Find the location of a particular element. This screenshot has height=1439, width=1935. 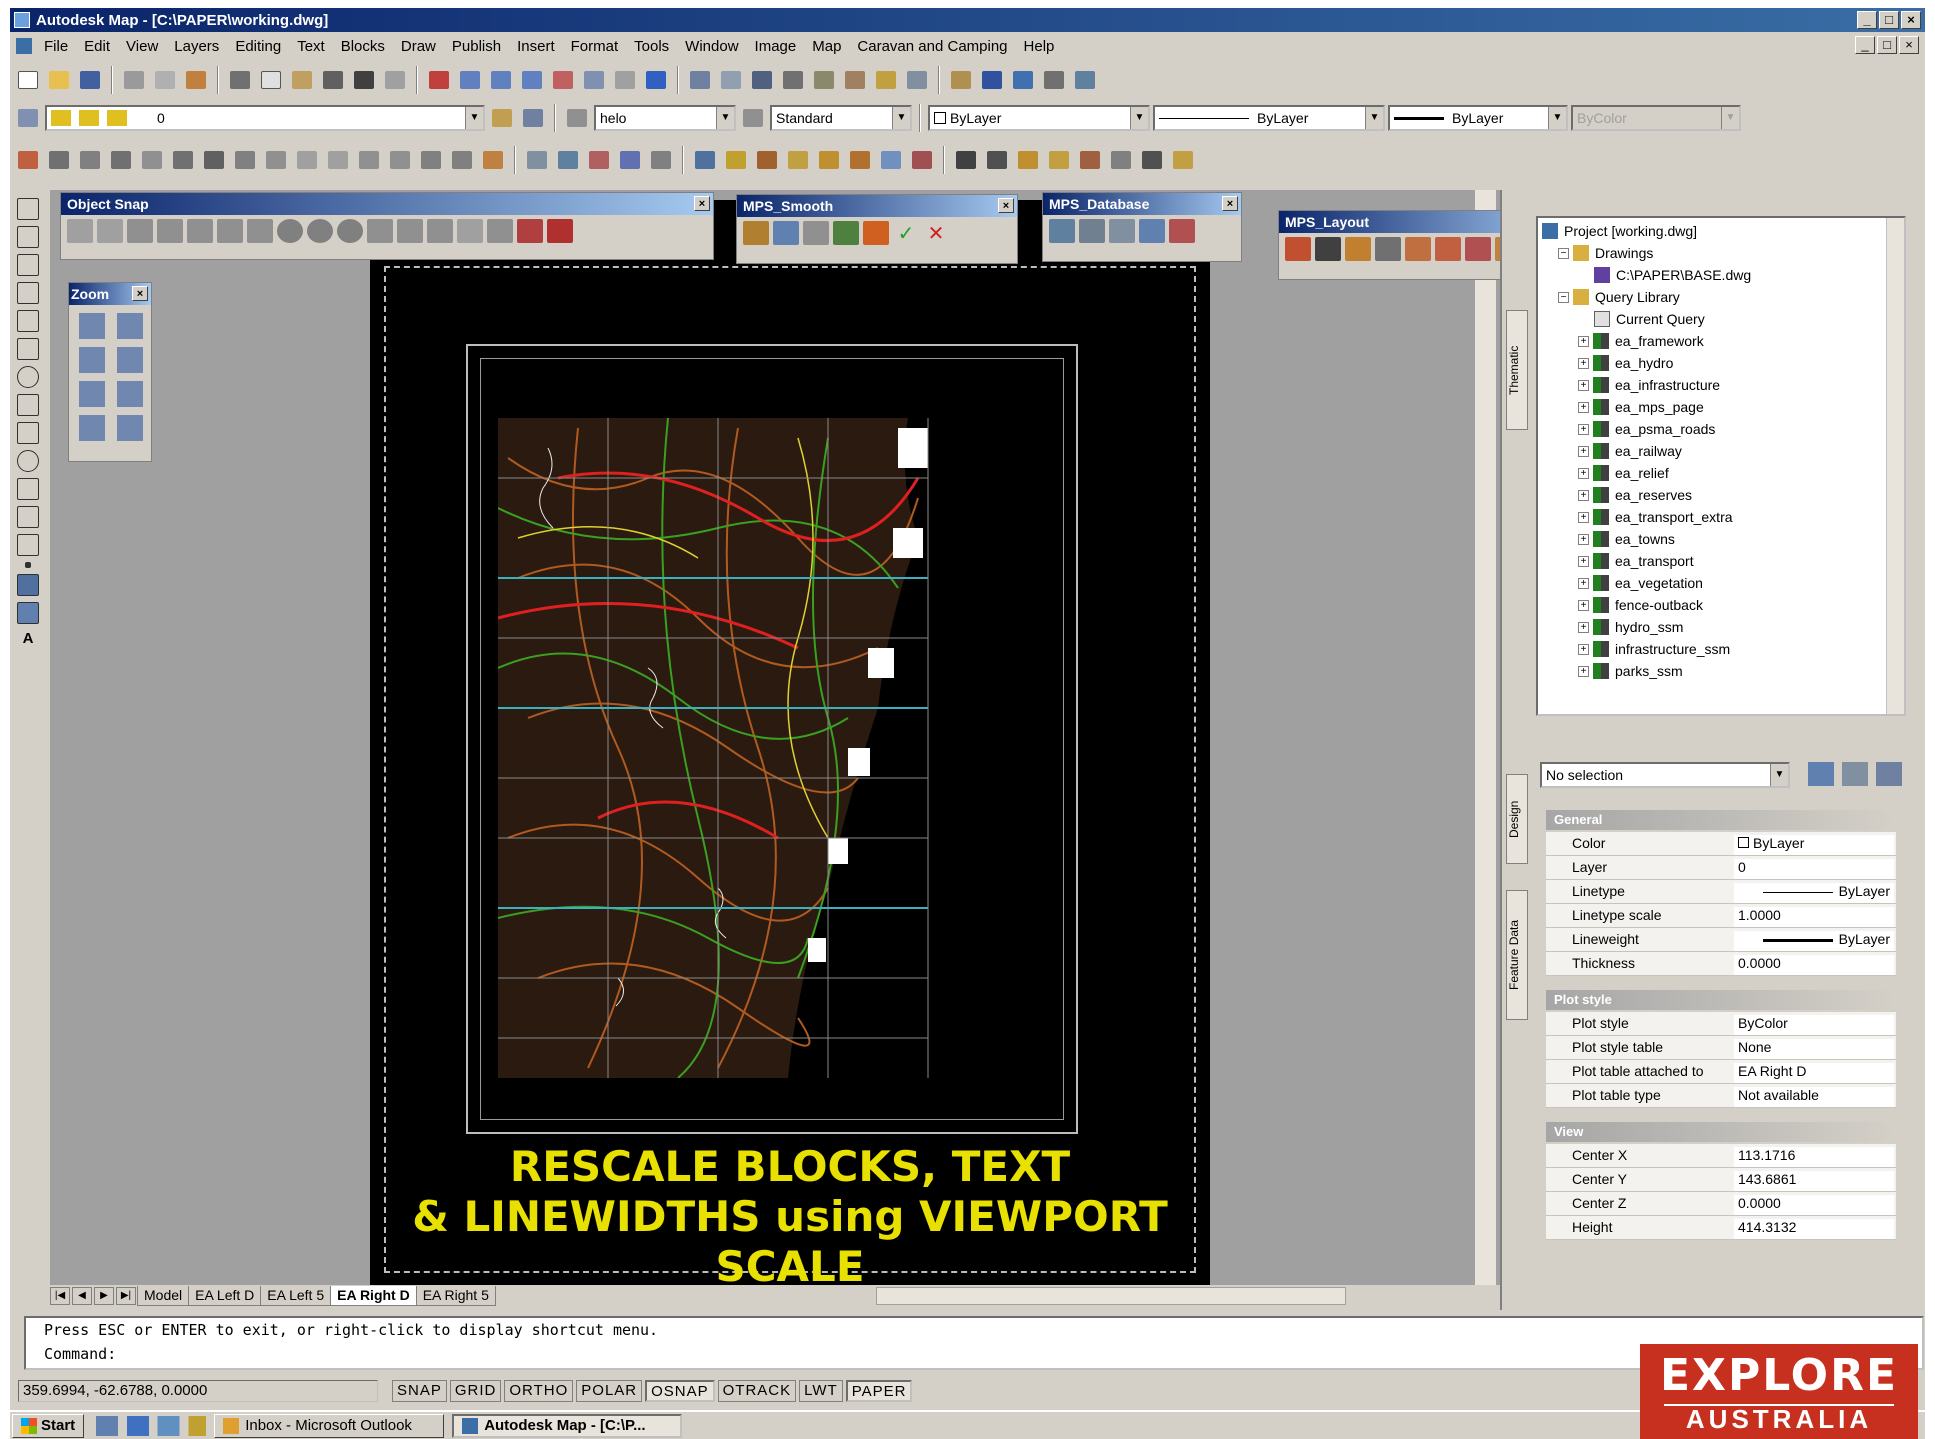

zoom-previous-icon is located at coordinates (532, 80).